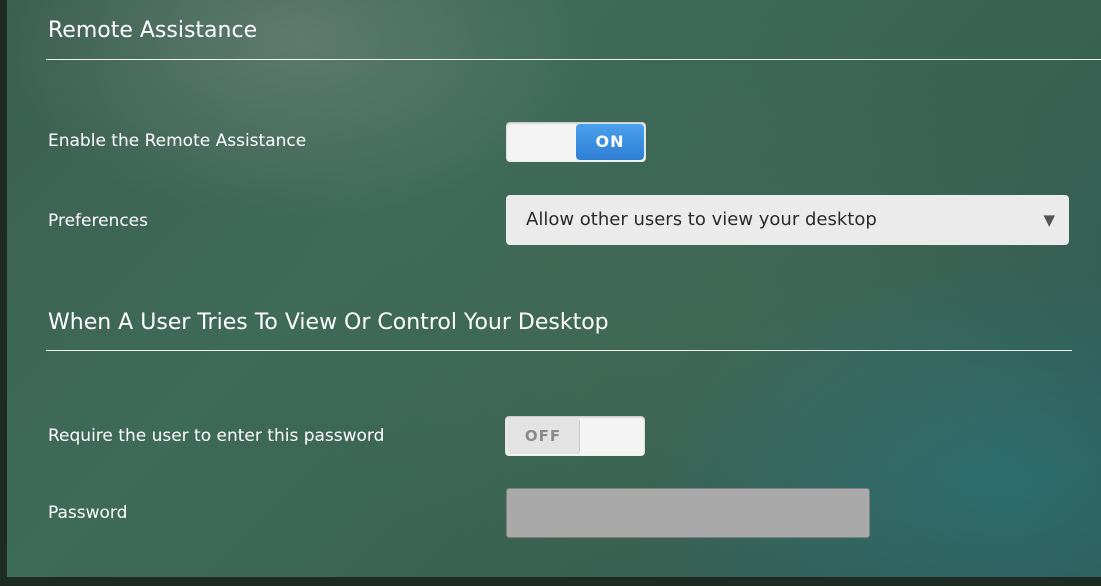 The image size is (1101, 586). Describe the element at coordinates (550, 581) in the screenshot. I see `window-bottom-edge` at that location.